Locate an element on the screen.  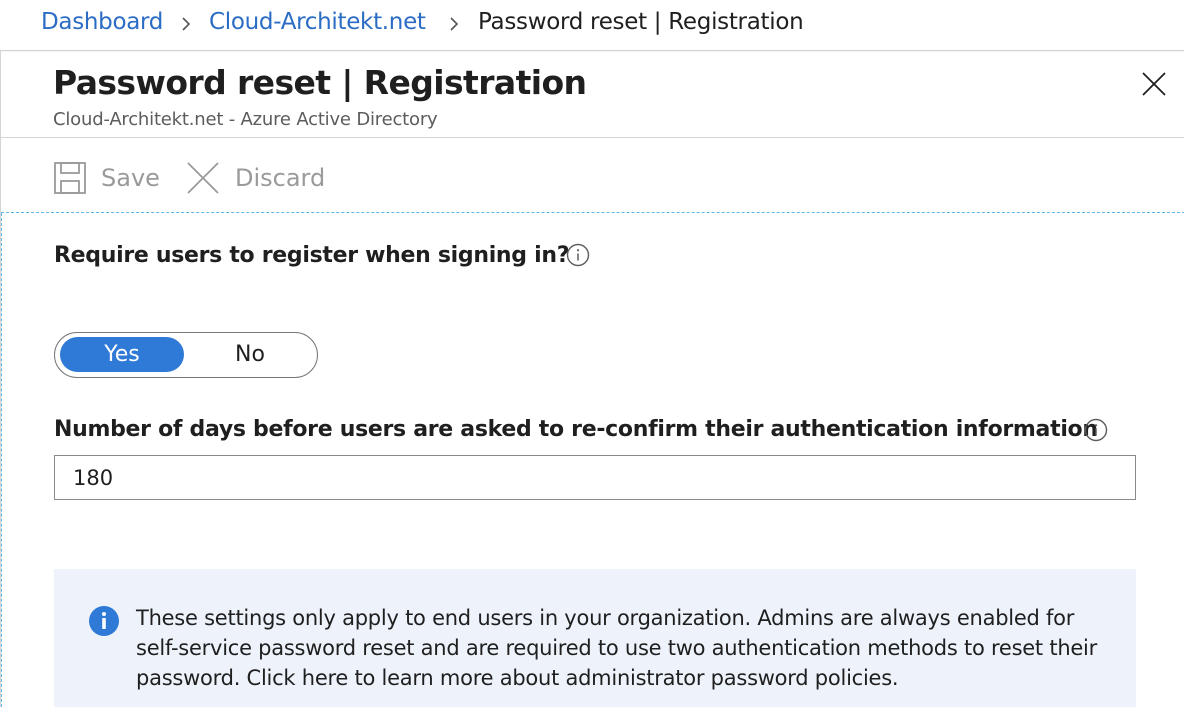
breadcrumb-tenant: Cloud-Architekt.net is located at coordinates (317, 22).